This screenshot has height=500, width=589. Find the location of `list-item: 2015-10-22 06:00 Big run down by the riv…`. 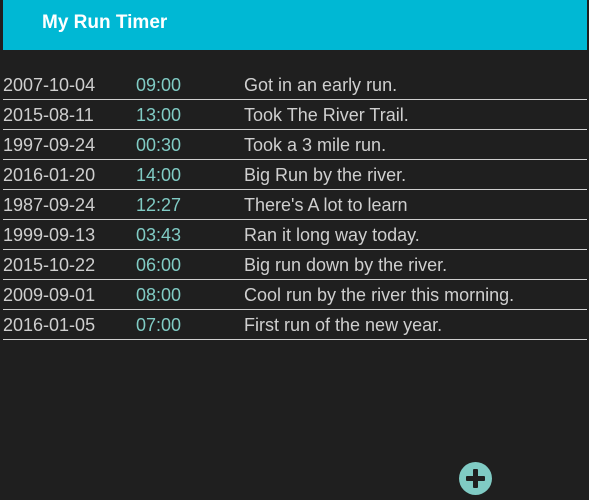

list-item: 2015-10-22 06:00 Big run down by the riv… is located at coordinates (295, 265).